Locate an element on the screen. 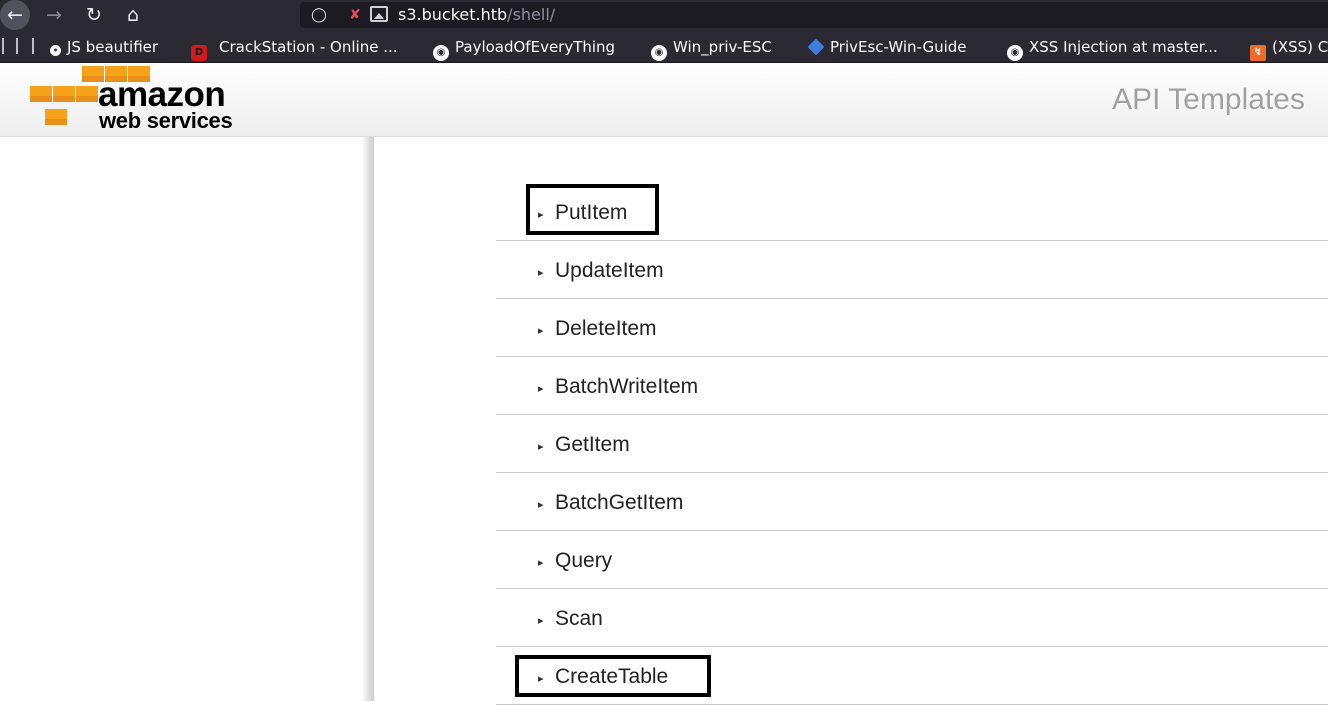  sidebar-divider is located at coordinates (368, 419).